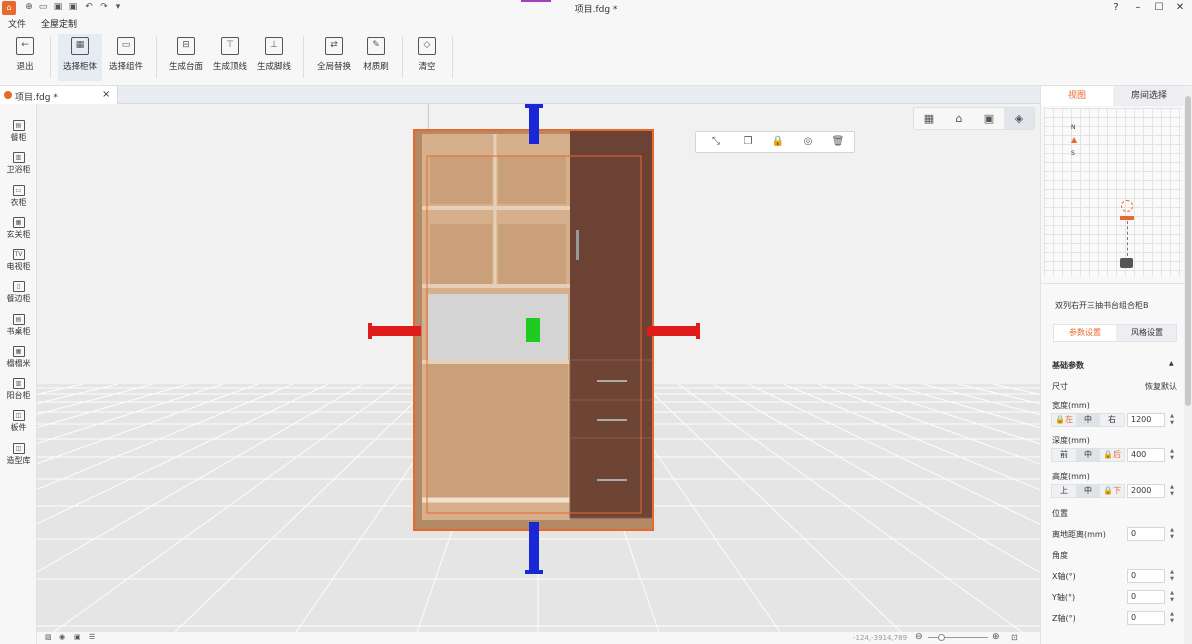 Image resolution: width=1192 pixels, height=644 pixels. What do you see at coordinates (274, 57) in the screenshot?
I see `gen-baseline-button: ⊥ 生成脚线` at bounding box center [274, 57].